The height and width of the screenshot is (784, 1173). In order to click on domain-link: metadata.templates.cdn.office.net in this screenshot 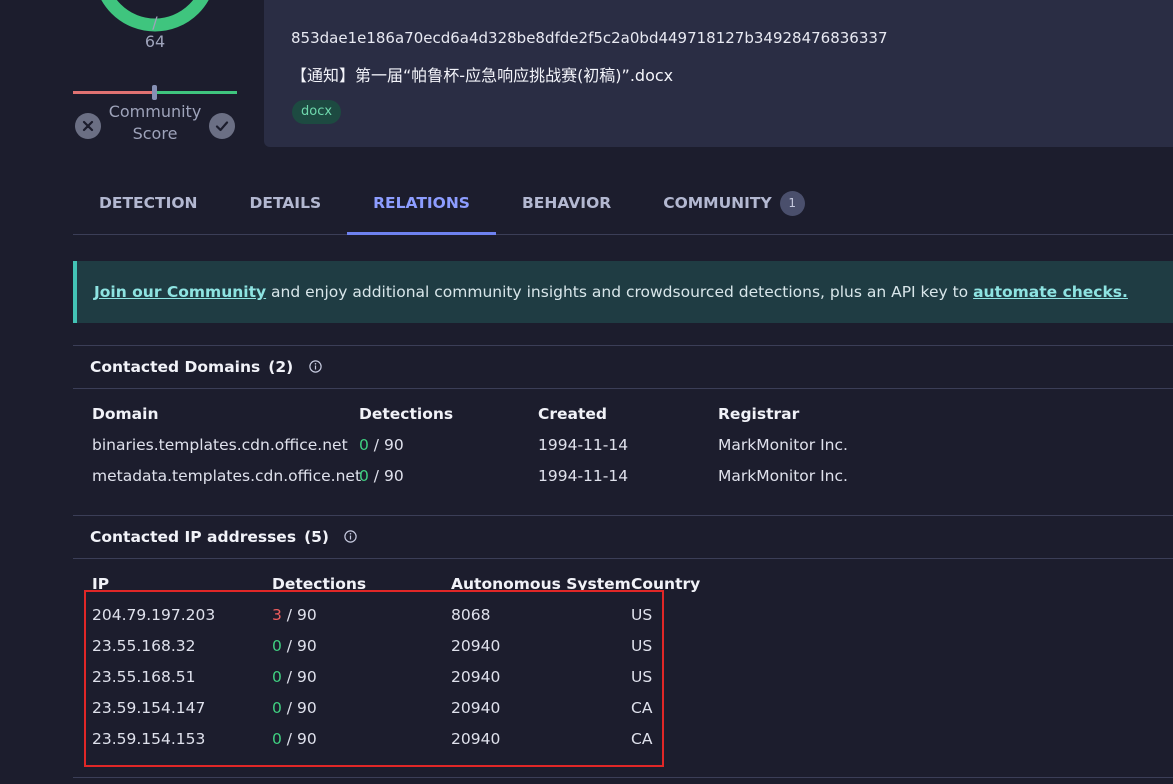, I will do `click(226, 476)`.